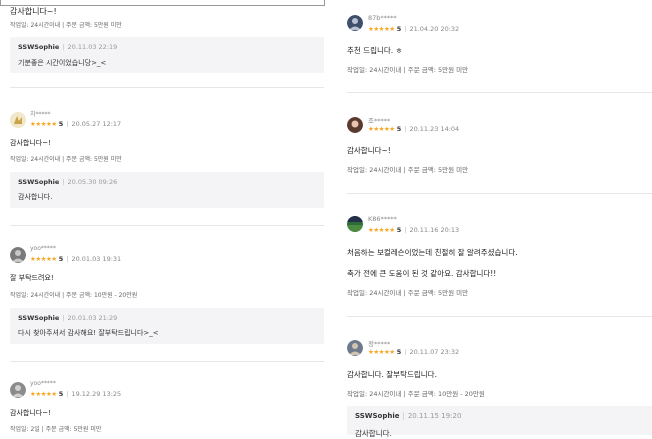 This screenshot has height=439, width=652. Describe the element at coordinates (434, 29) in the screenshot. I see `review-date: 21.04.20 20:32` at that location.